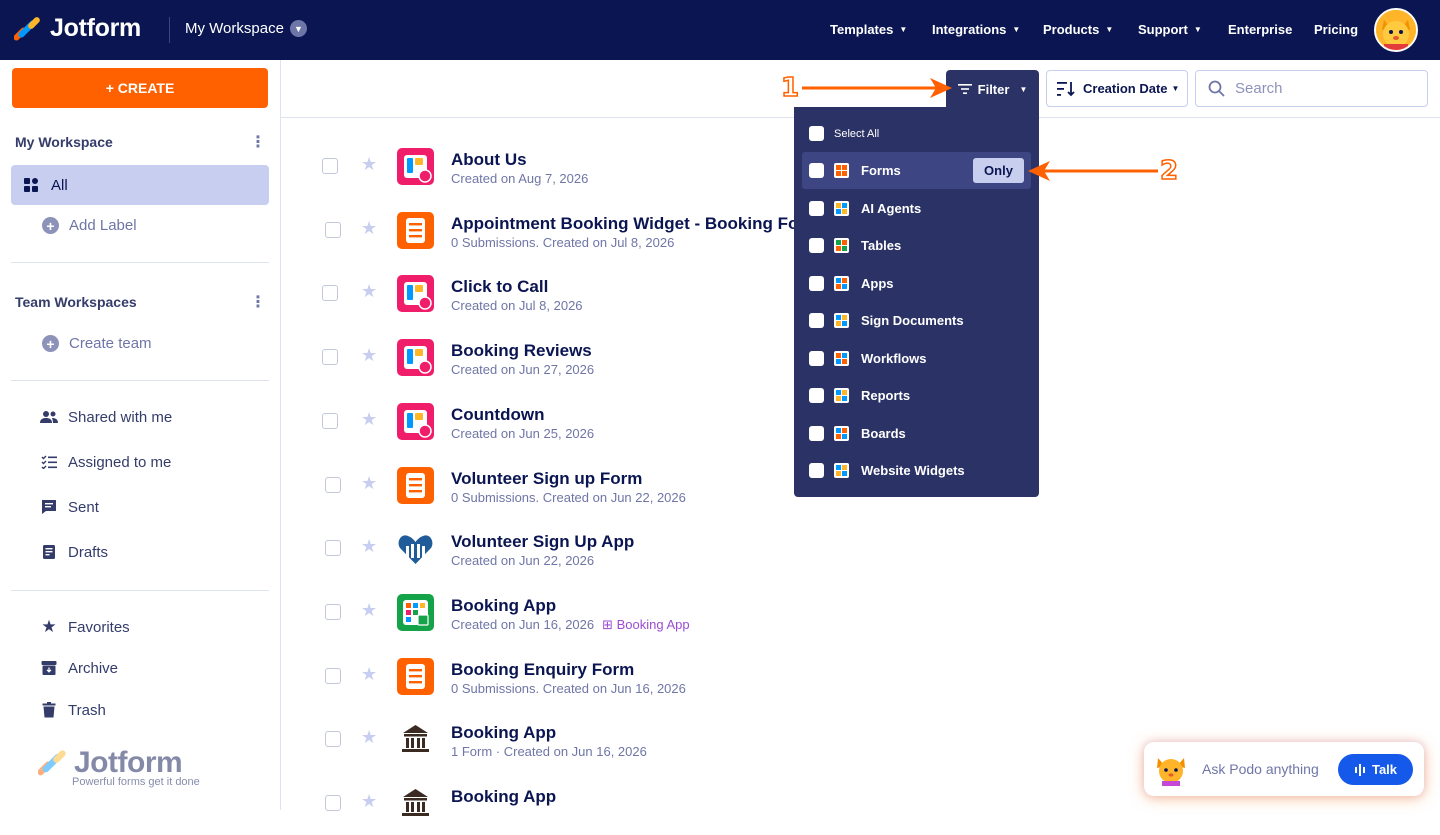 The width and height of the screenshot is (1440, 835). I want to click on filter-option-label: AI Agents, so click(891, 208).